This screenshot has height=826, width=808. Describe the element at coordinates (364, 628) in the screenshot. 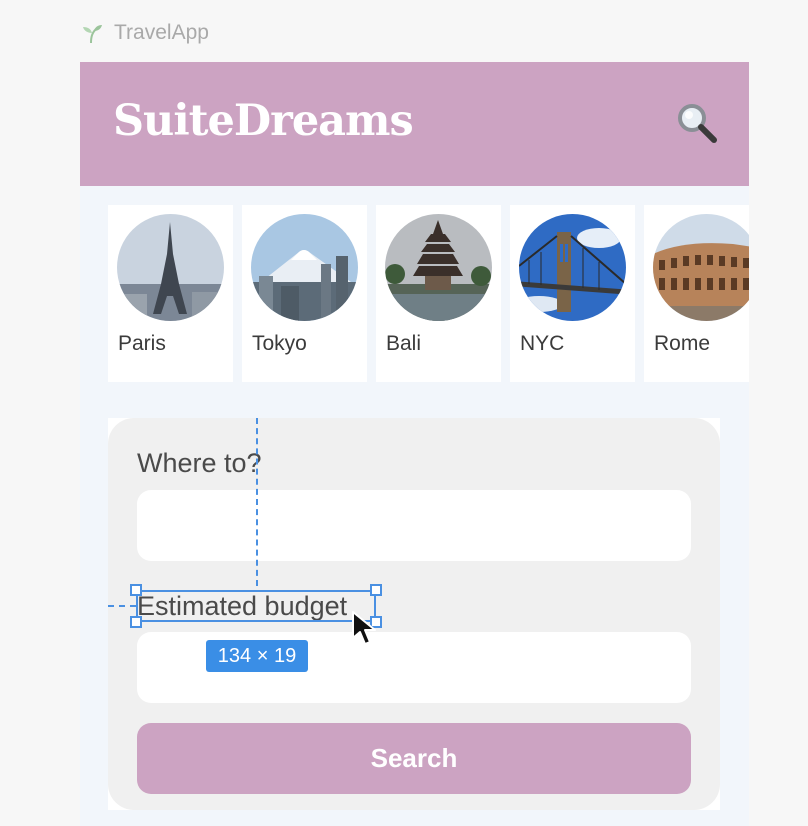

I see `cursor-arrow-icon` at that location.